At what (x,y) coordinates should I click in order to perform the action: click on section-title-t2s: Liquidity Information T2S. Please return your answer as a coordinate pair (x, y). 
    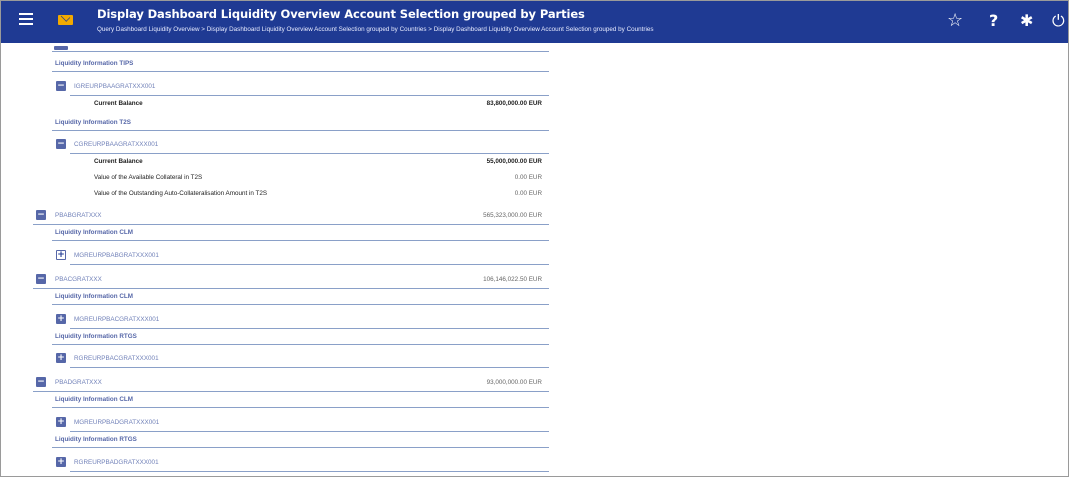
    Looking at the image, I should click on (93, 122).